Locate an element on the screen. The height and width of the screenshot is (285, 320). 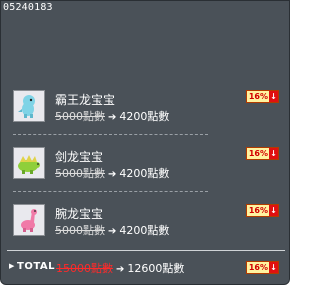
total-price: 15000點數 ➔ 12600點數 is located at coordinates (120, 268).